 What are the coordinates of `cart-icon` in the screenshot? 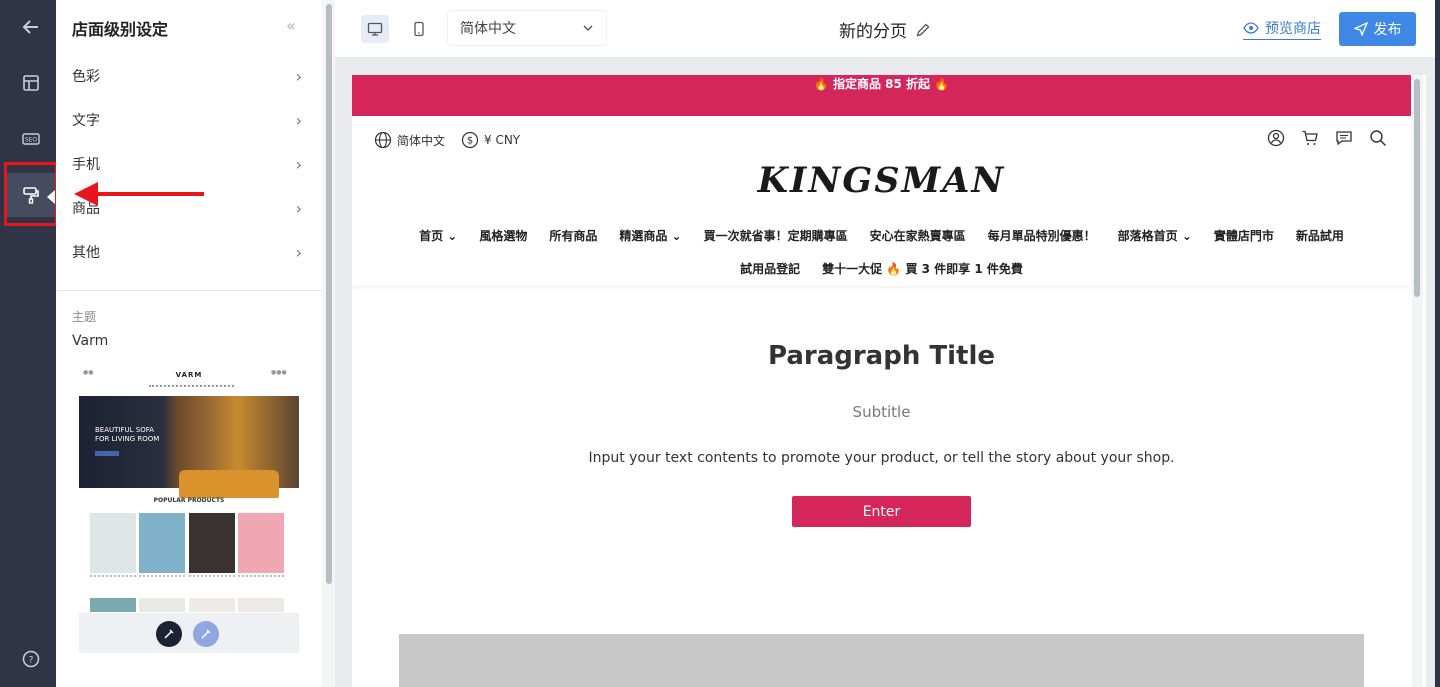 It's located at (1310, 138).